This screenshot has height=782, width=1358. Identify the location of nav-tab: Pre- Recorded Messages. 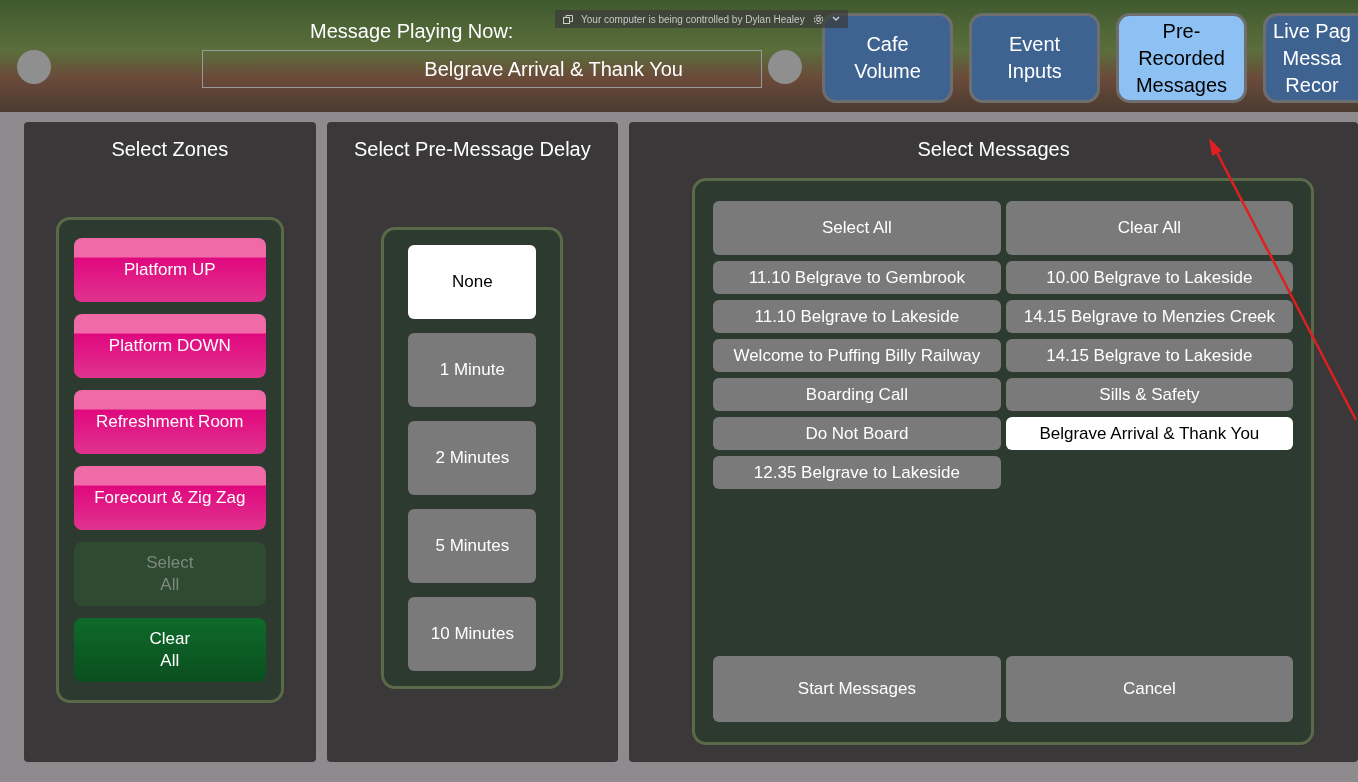
(1181, 58).